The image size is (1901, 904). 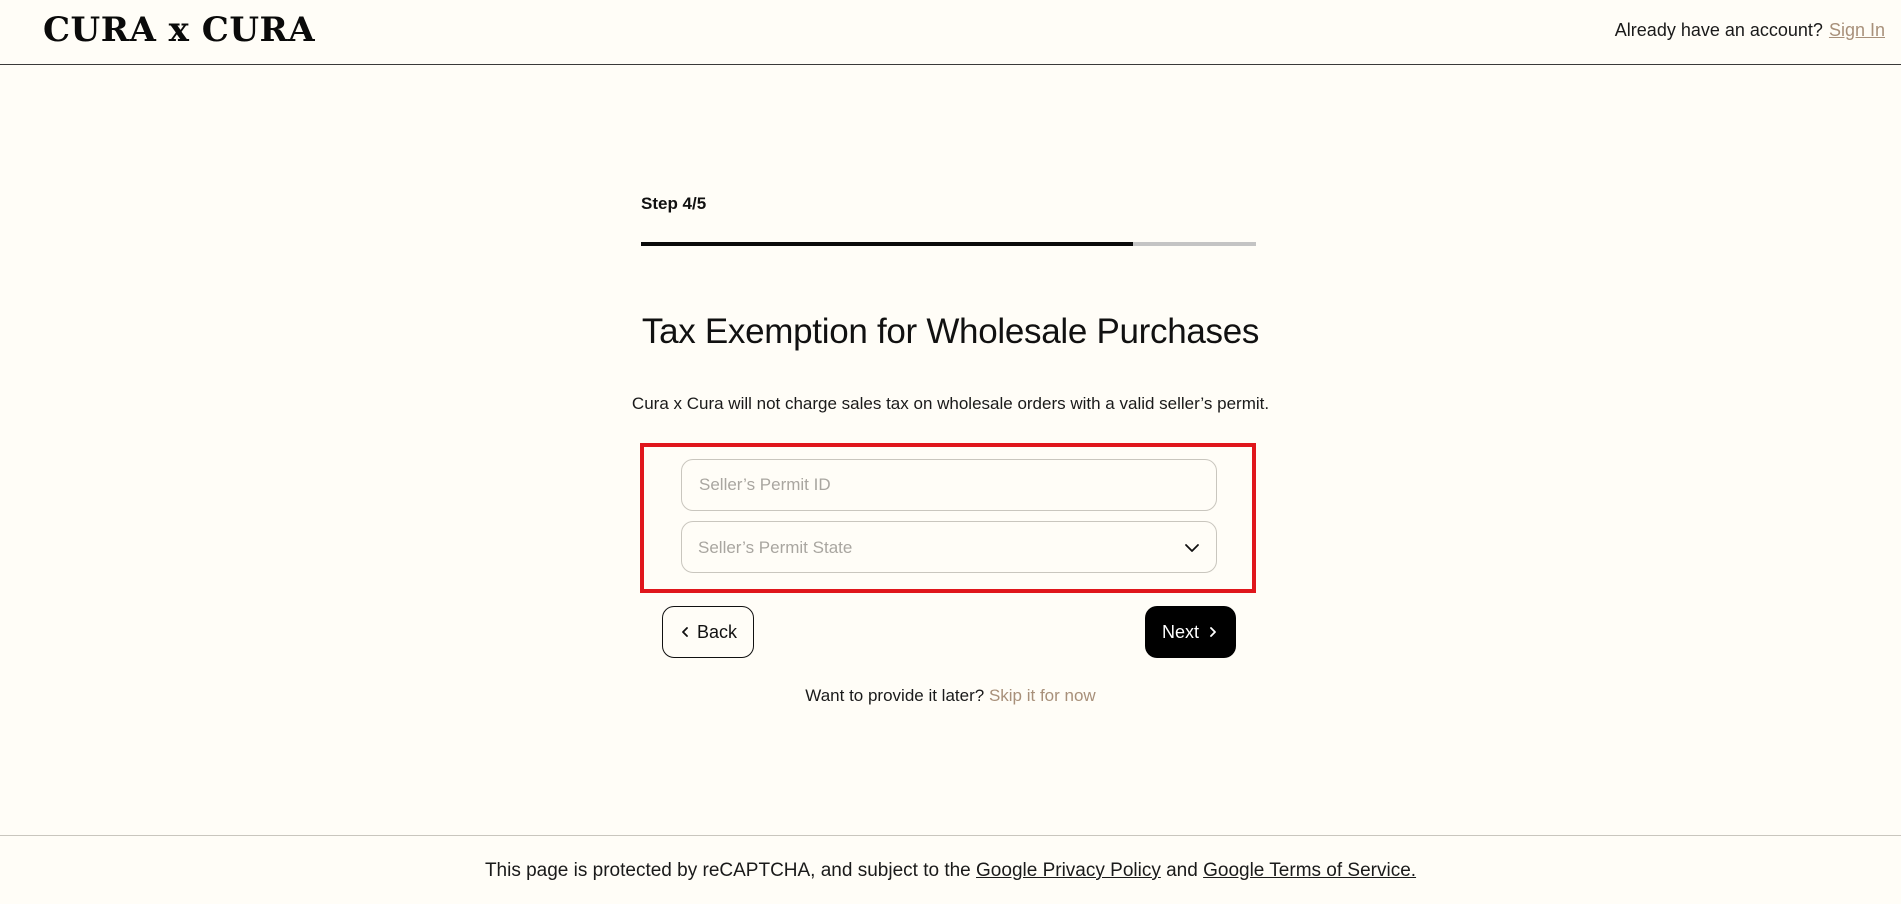 I want to click on progress-bar, so click(x=948, y=244).